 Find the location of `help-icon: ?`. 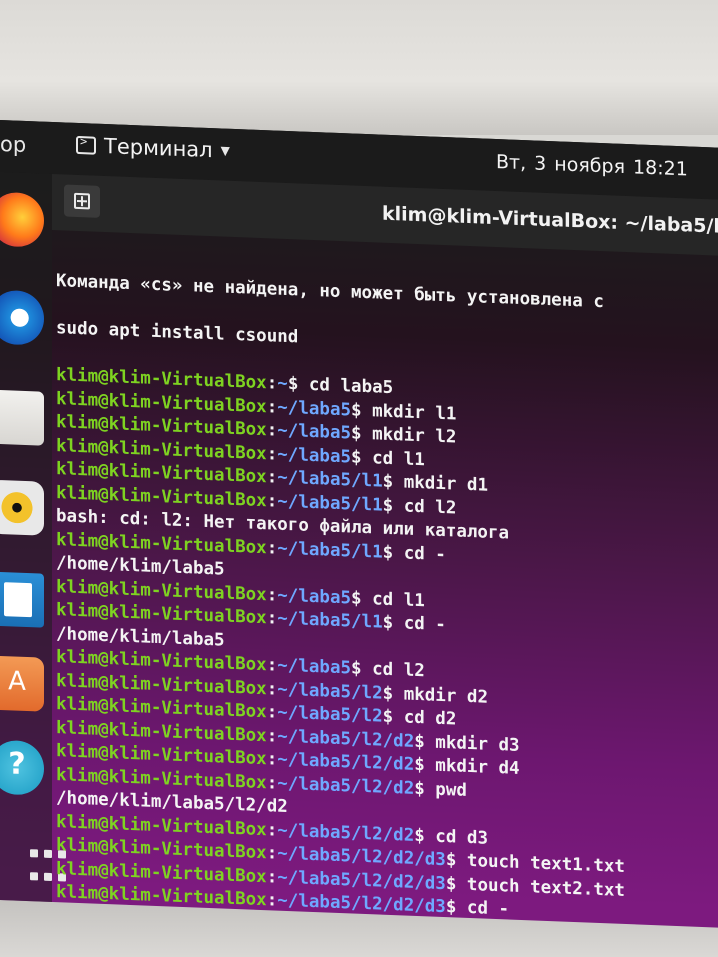

help-icon: ? is located at coordinates (22, 767).